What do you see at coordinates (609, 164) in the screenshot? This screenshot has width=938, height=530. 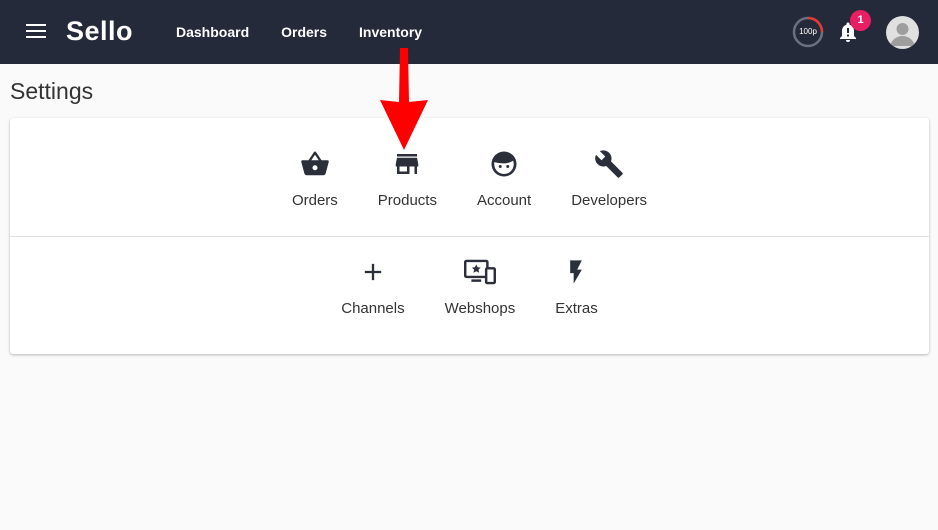 I see `wrench-icon` at bounding box center [609, 164].